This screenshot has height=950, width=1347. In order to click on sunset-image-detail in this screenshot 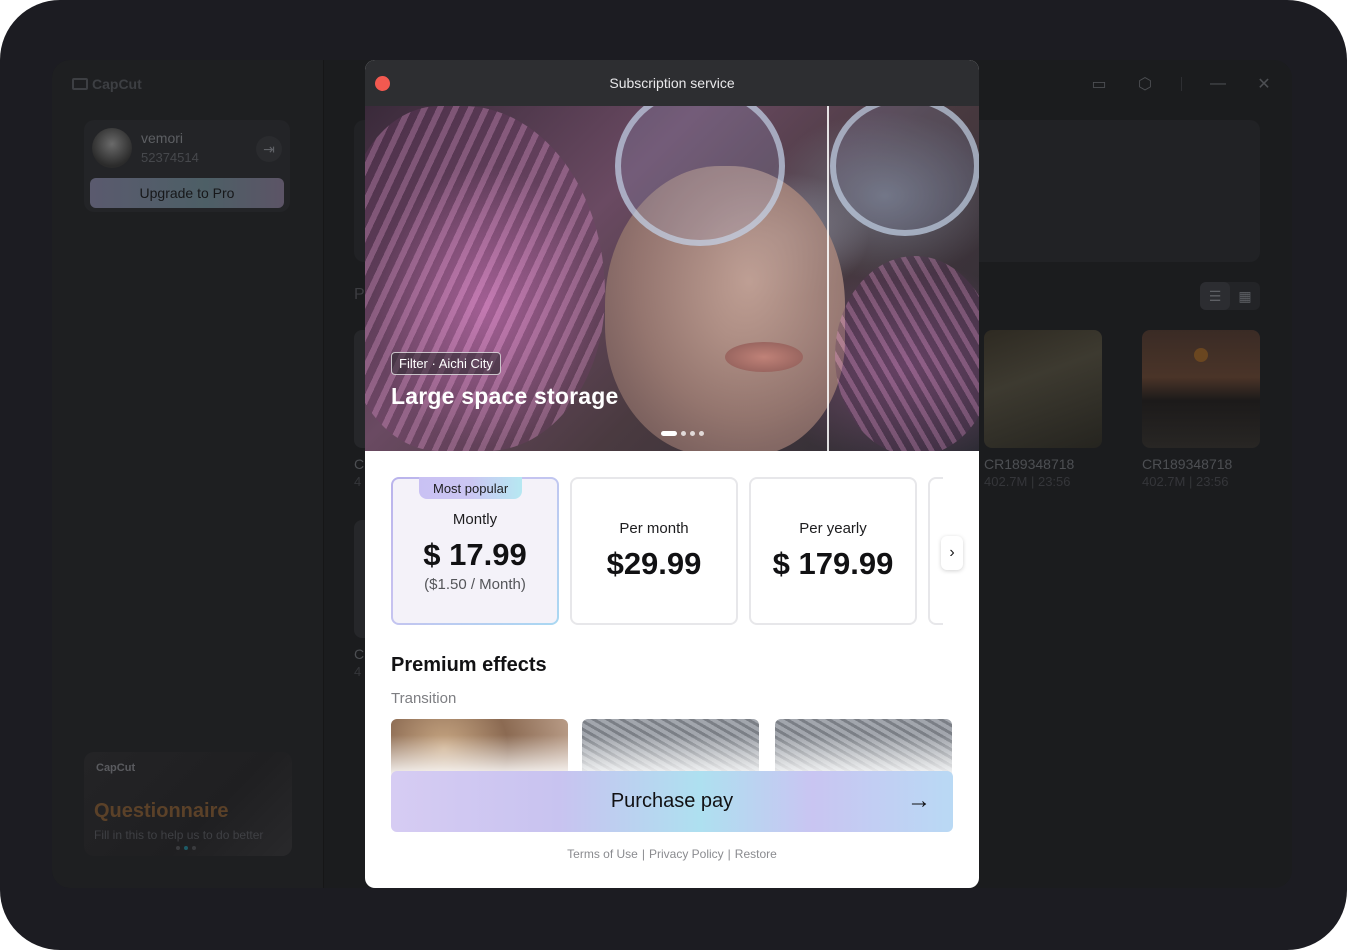, I will do `click(1201, 355)`.